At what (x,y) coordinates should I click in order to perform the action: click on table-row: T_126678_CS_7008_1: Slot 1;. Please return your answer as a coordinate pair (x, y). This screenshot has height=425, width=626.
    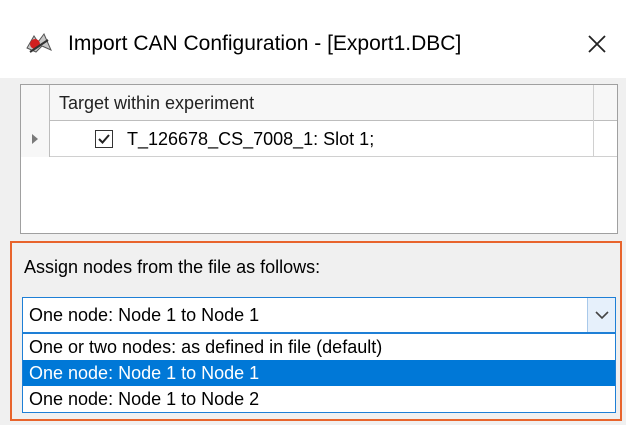
    Looking at the image, I should click on (319, 139).